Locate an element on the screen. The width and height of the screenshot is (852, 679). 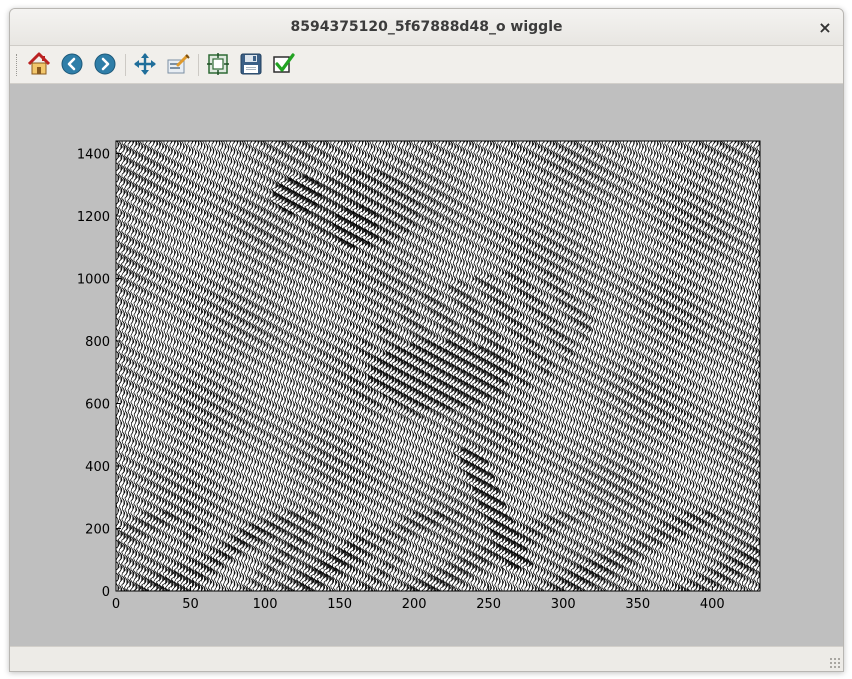
y-tick-label: 400 is located at coordinates (97, 467).